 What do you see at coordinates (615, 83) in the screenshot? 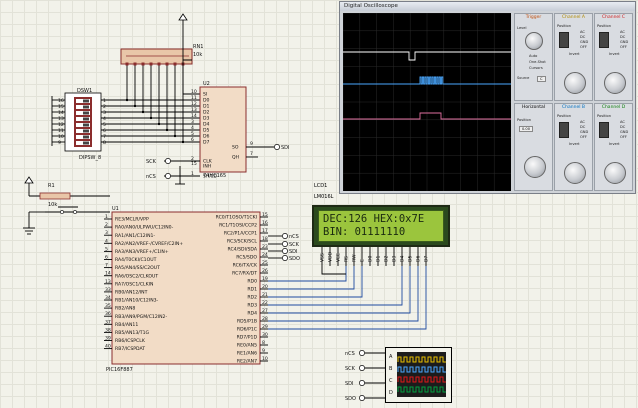
I see `channel-c-volts-knob` at bounding box center [615, 83].